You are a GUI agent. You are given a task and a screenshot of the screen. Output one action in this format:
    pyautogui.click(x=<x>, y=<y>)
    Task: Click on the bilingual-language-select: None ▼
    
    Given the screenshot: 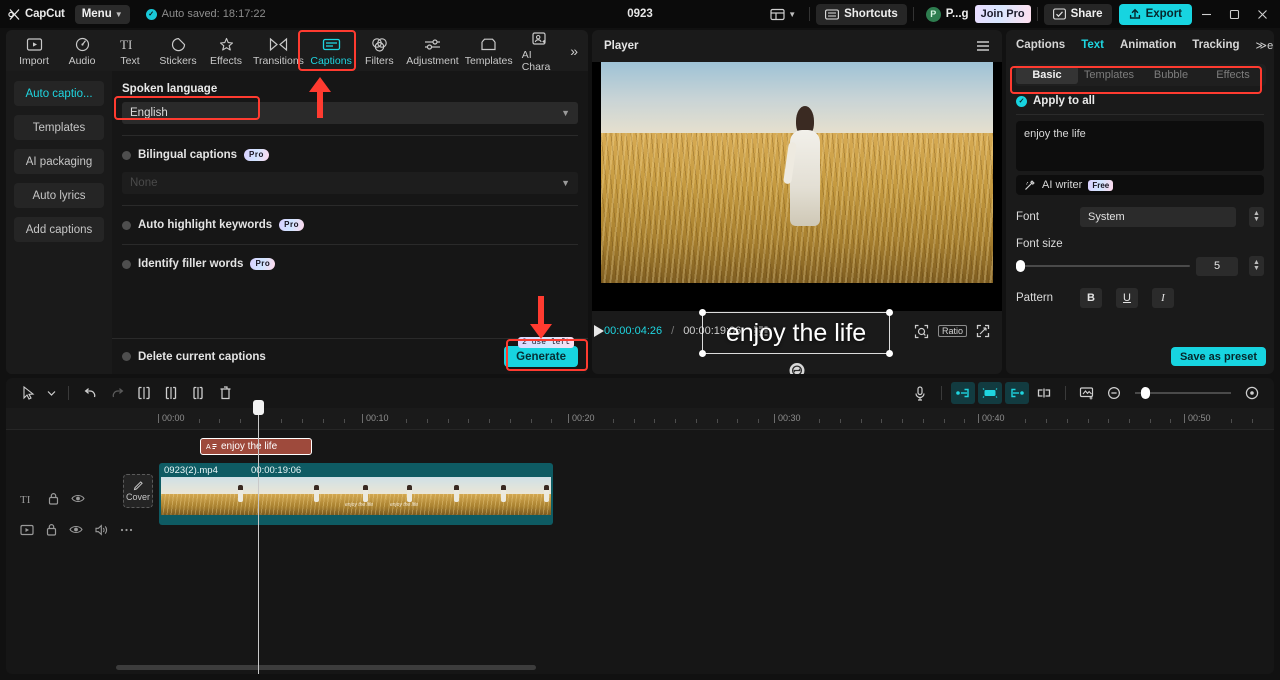 What is the action you would take?
    pyautogui.click(x=350, y=183)
    